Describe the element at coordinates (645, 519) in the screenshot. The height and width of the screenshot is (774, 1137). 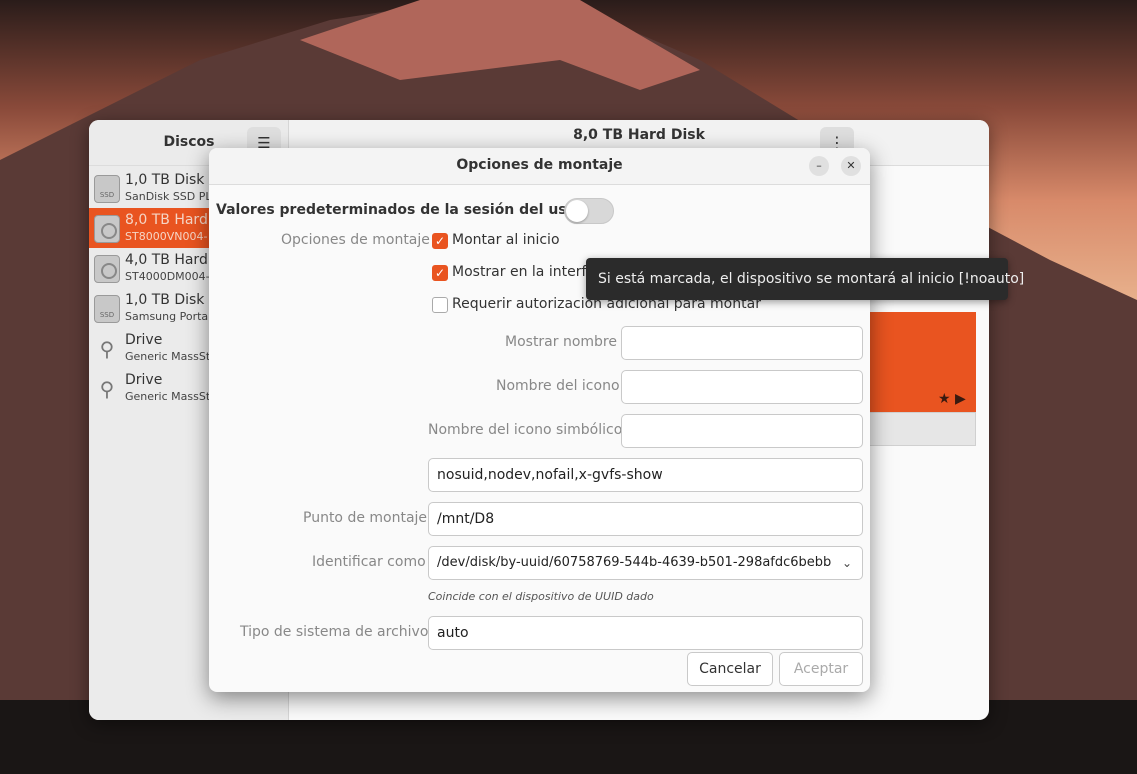
I see `mount-point-input: /mnt/D8` at that location.